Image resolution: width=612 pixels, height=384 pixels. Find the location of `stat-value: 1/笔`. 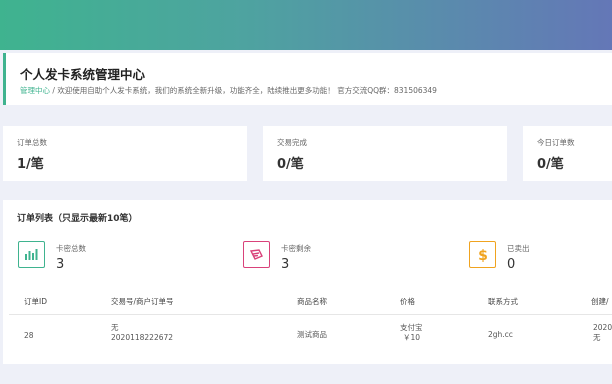

stat-value: 1/笔 is located at coordinates (30, 164).